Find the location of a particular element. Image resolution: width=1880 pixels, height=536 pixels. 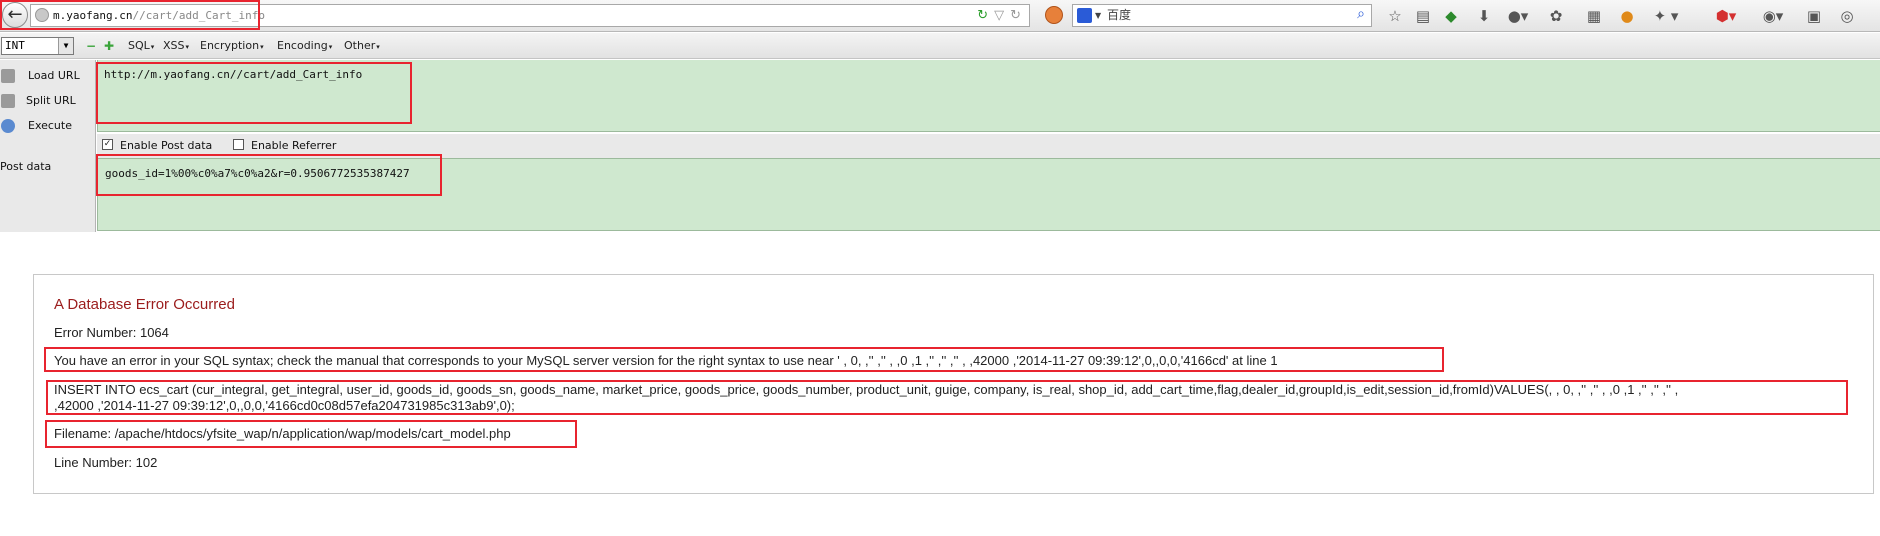

menu-xss-label: XSS is located at coordinates (174, 45).